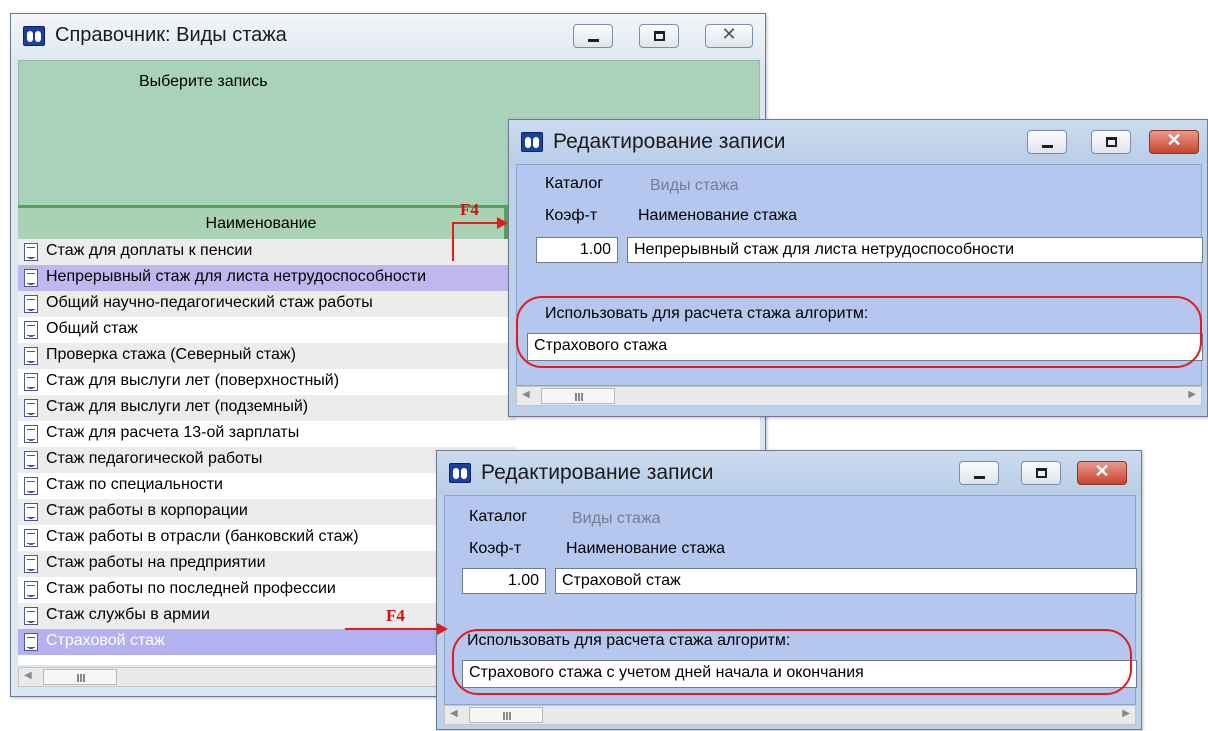  What do you see at coordinates (171, 354) in the screenshot?
I see `row-label: Проверка стажа (Северный стаж)` at bounding box center [171, 354].